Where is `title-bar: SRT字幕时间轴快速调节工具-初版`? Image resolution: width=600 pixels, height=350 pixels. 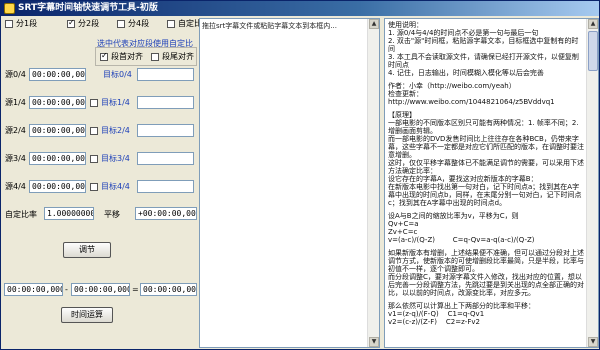 title-bar: SRT字幕时间轴快速调节工具-初版 is located at coordinates (300, 8).